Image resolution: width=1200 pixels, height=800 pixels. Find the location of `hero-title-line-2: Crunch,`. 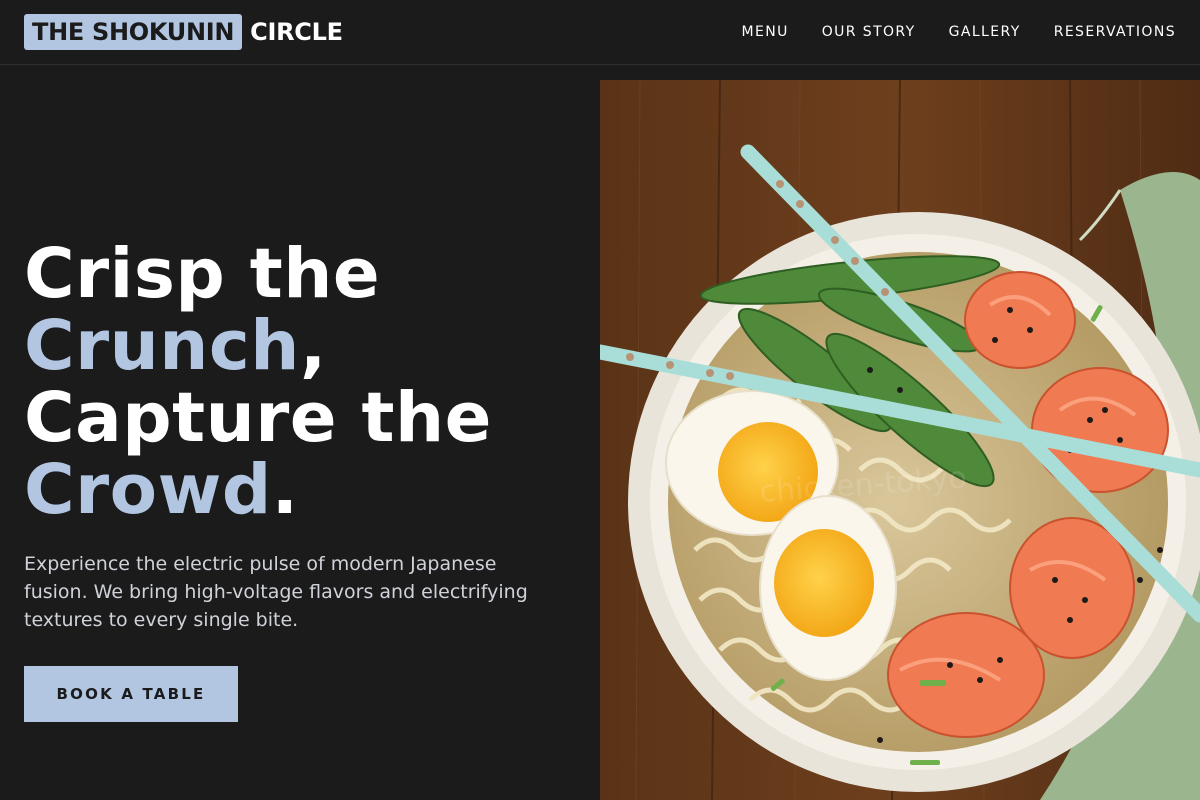

hero-title-line-2: Crunch, is located at coordinates (304, 346).